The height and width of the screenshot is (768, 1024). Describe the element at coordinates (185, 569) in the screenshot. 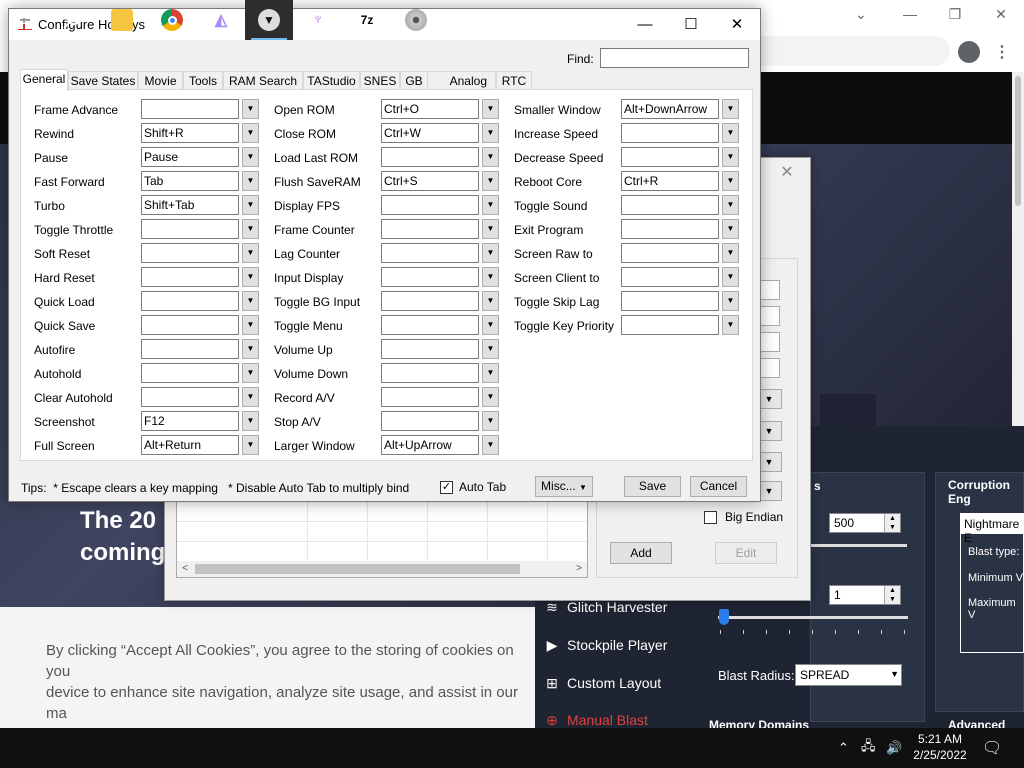

I see `scroll-left-icon: <` at that location.